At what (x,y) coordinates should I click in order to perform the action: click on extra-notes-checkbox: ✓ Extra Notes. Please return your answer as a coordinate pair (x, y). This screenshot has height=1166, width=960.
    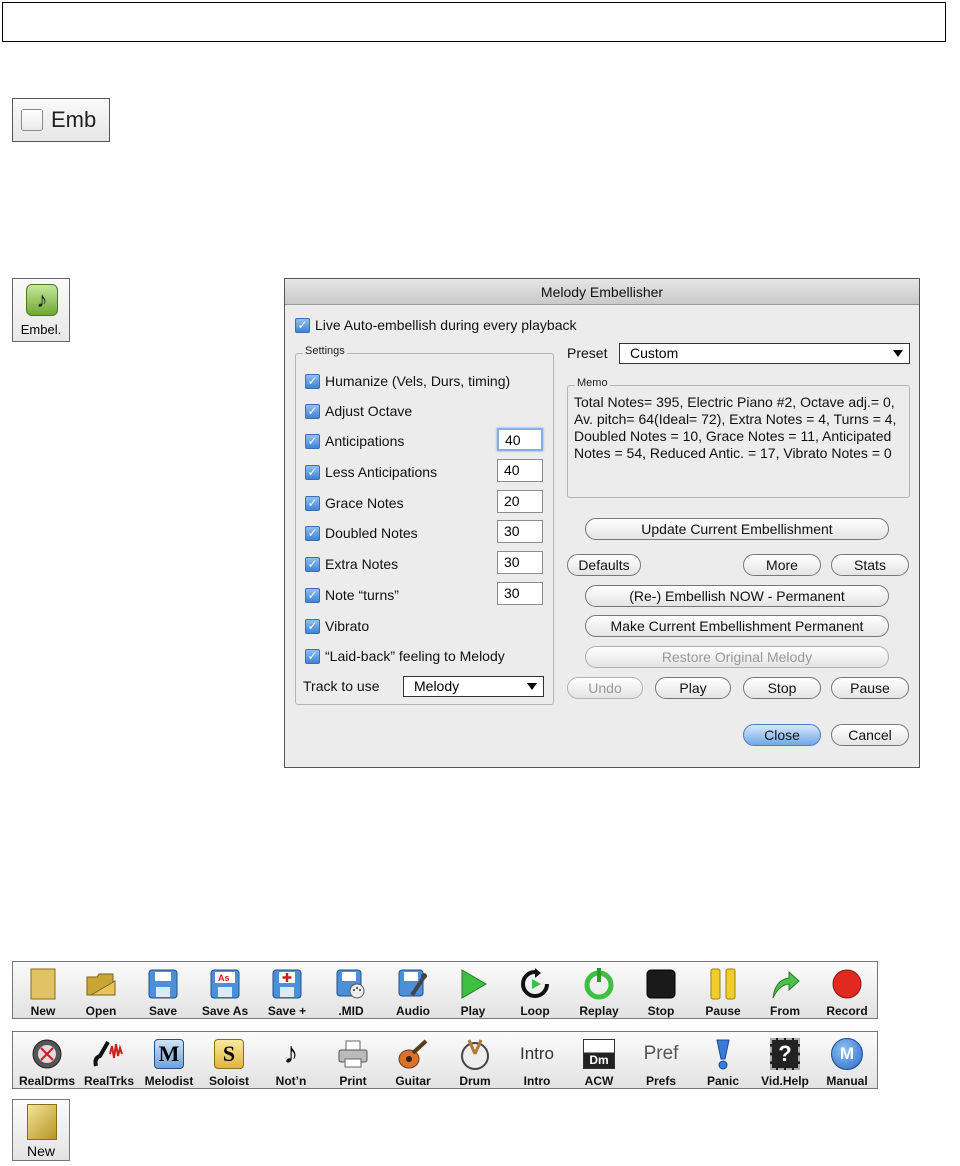
    Looking at the image, I should click on (351, 564).